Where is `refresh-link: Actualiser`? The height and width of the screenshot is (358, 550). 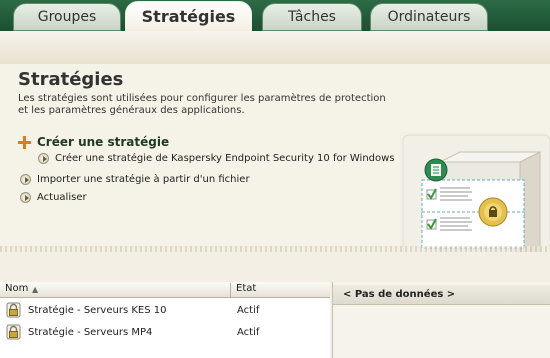 refresh-link: Actualiser is located at coordinates (53, 197).